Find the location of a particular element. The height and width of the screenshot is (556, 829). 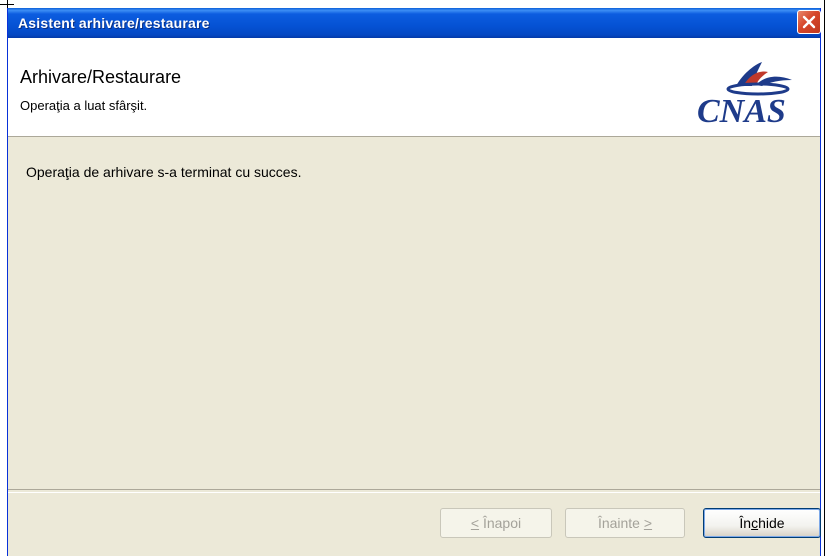

close-label-end: hide is located at coordinates (771, 523).